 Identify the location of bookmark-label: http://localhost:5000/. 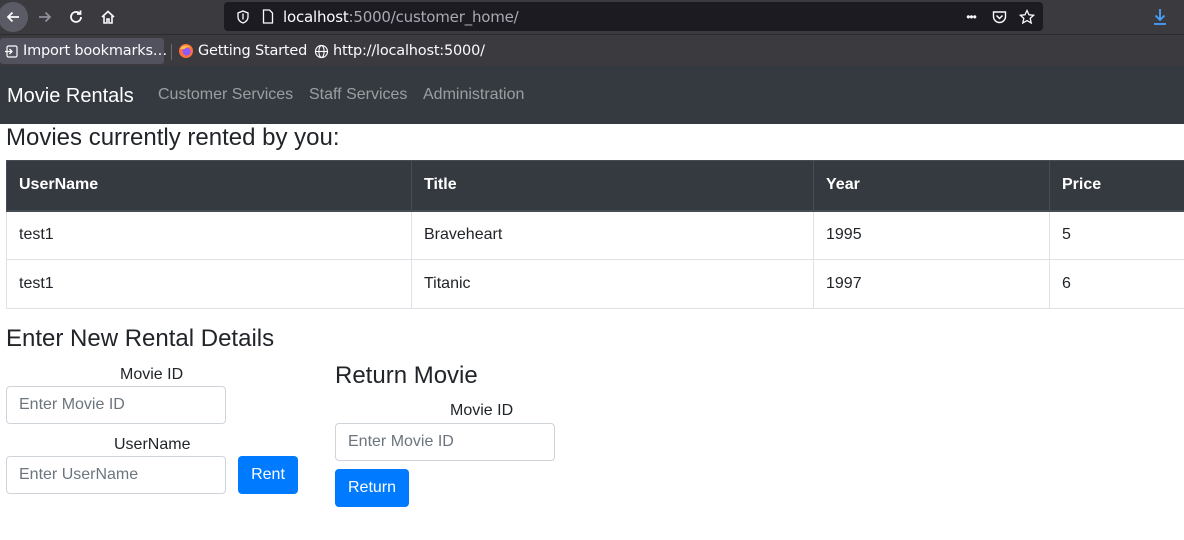
(409, 51).